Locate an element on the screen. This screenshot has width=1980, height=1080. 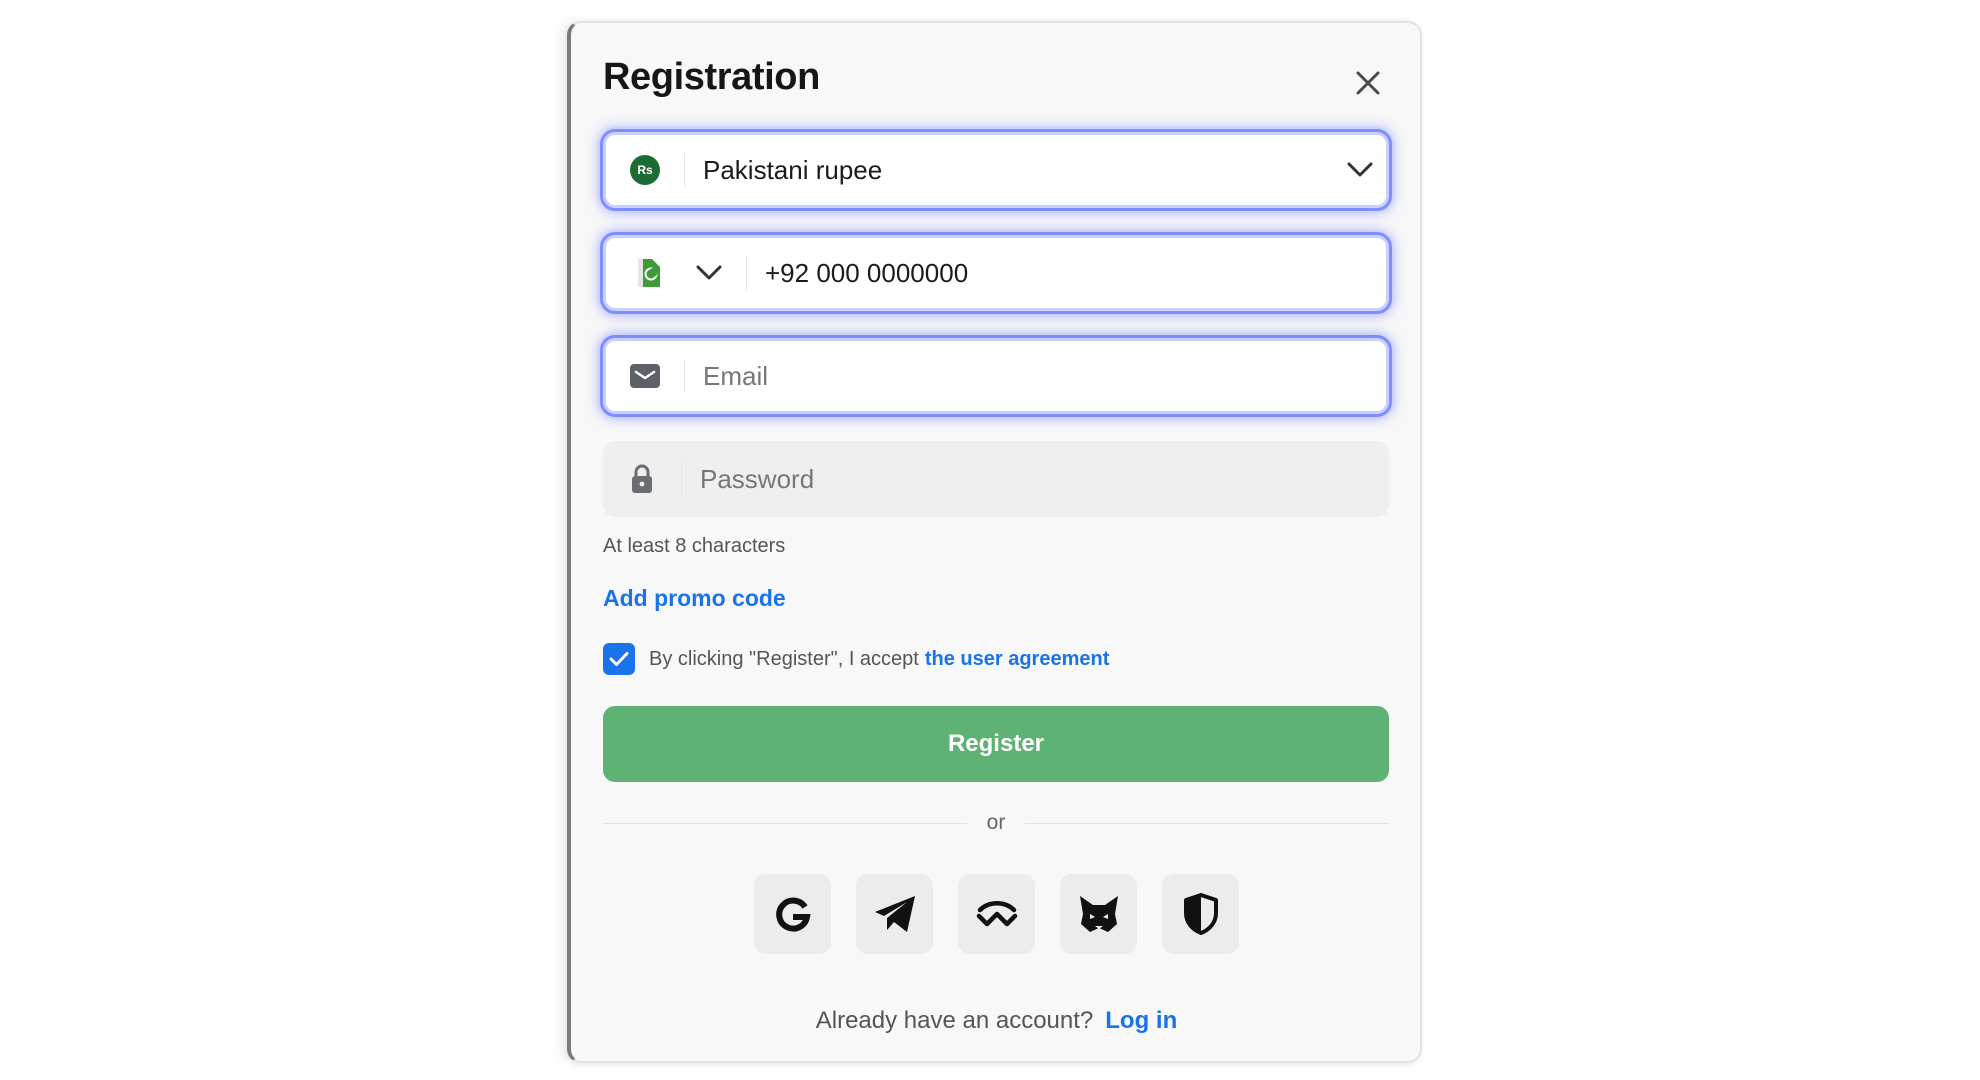
password-hint: At least 8 characters is located at coordinates (694, 546).